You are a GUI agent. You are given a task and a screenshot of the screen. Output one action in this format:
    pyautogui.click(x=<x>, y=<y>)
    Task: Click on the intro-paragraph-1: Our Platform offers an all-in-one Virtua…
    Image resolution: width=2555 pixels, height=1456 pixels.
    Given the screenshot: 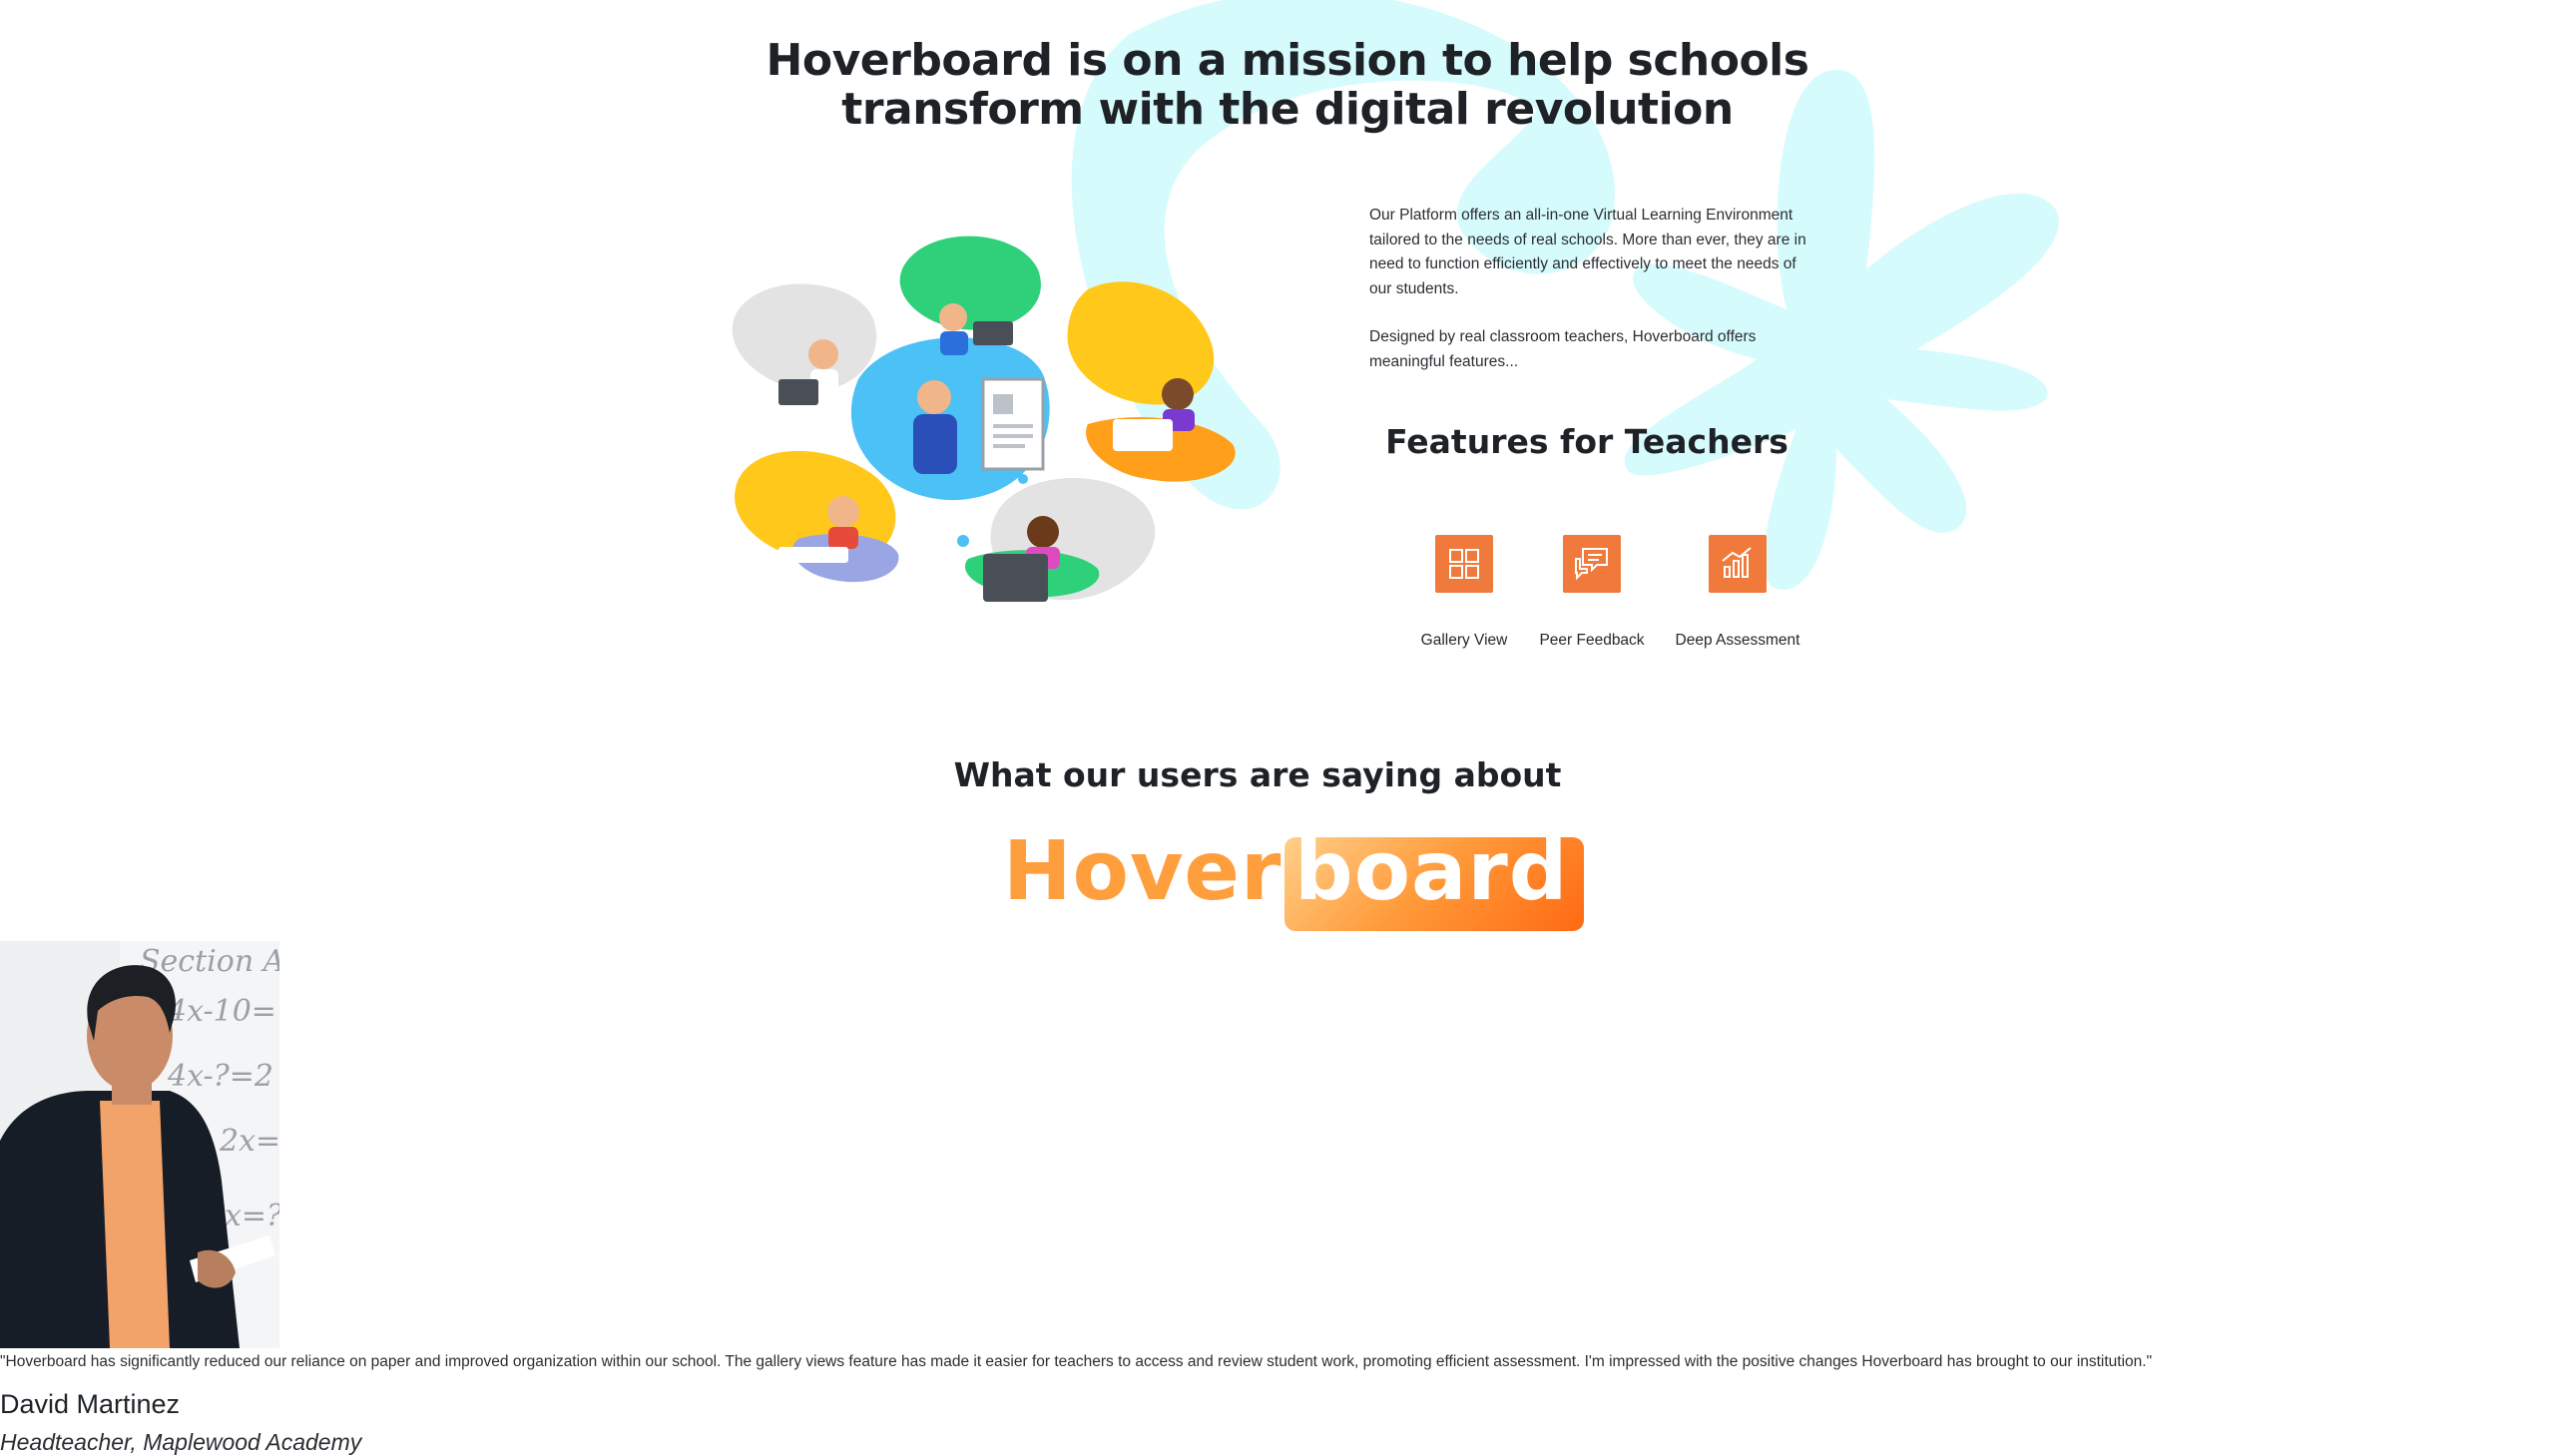 What is the action you would take?
    pyautogui.click(x=1587, y=252)
    